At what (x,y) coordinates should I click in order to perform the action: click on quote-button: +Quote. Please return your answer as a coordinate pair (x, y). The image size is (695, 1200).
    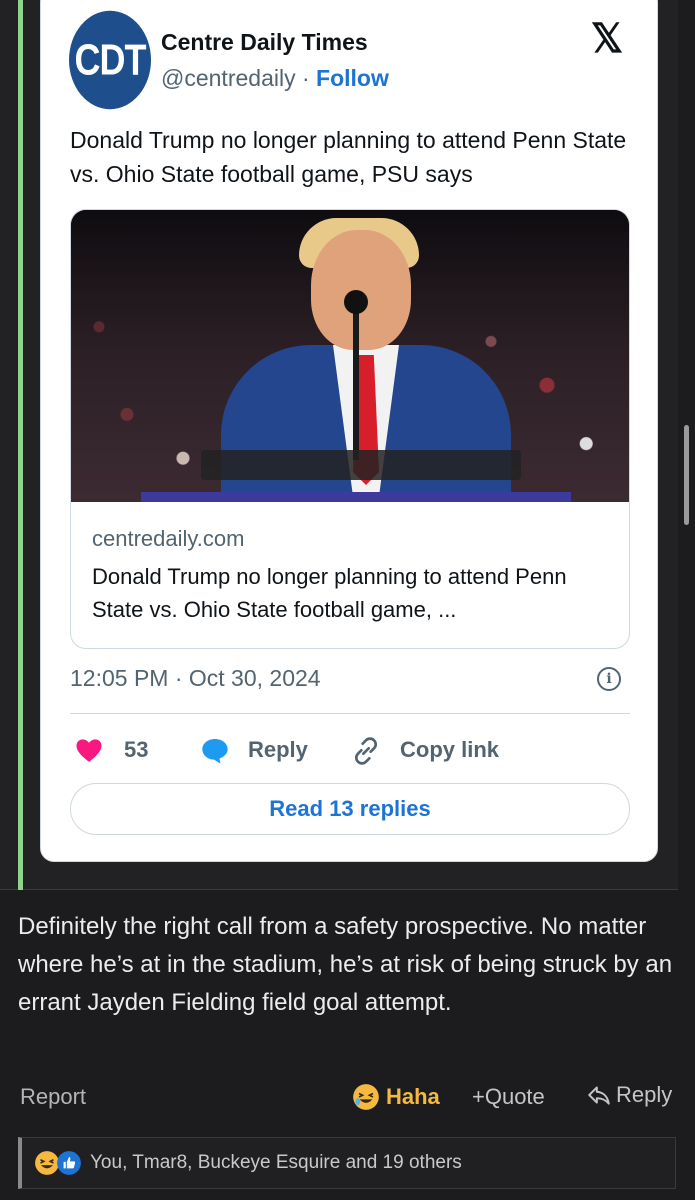
    Looking at the image, I should click on (508, 1097).